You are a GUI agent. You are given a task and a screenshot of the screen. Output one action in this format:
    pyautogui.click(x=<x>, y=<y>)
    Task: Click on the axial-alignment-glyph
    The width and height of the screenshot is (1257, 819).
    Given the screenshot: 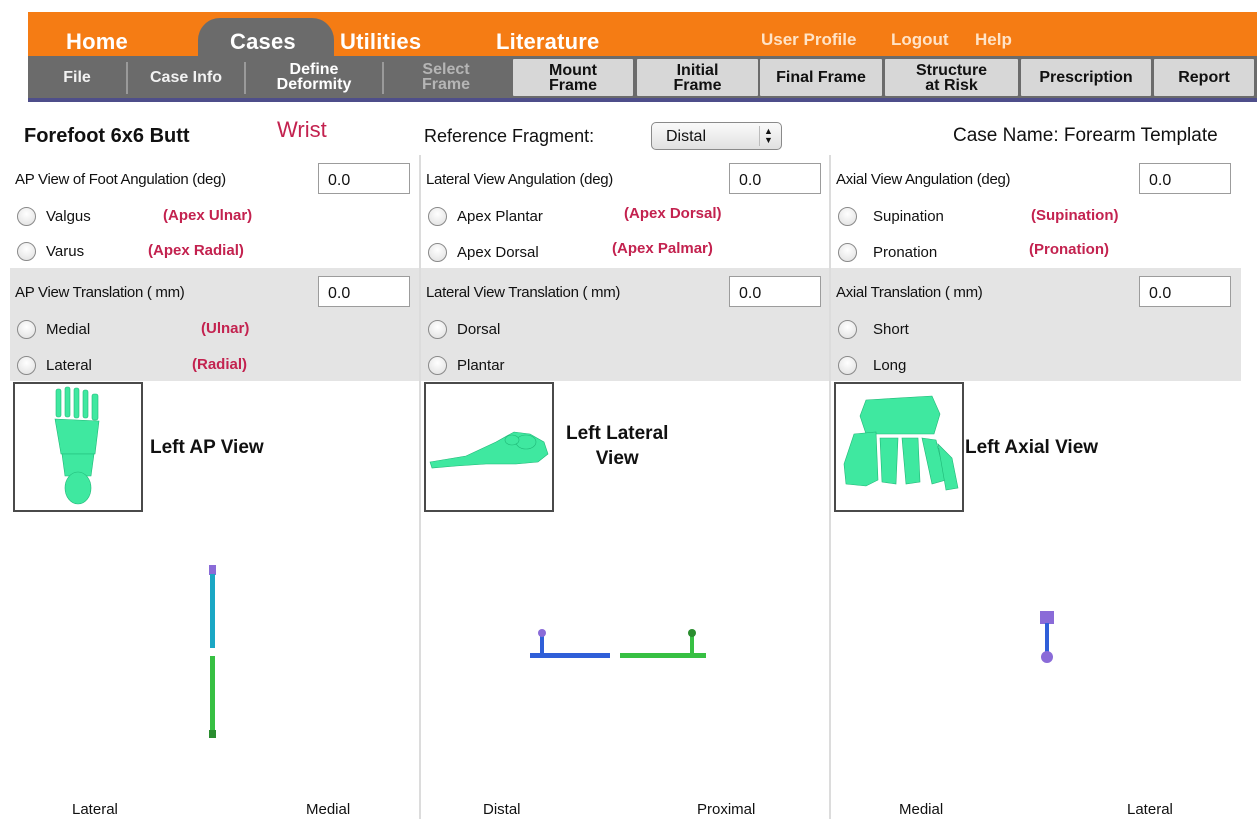 What is the action you would take?
    pyautogui.click(x=1047, y=637)
    